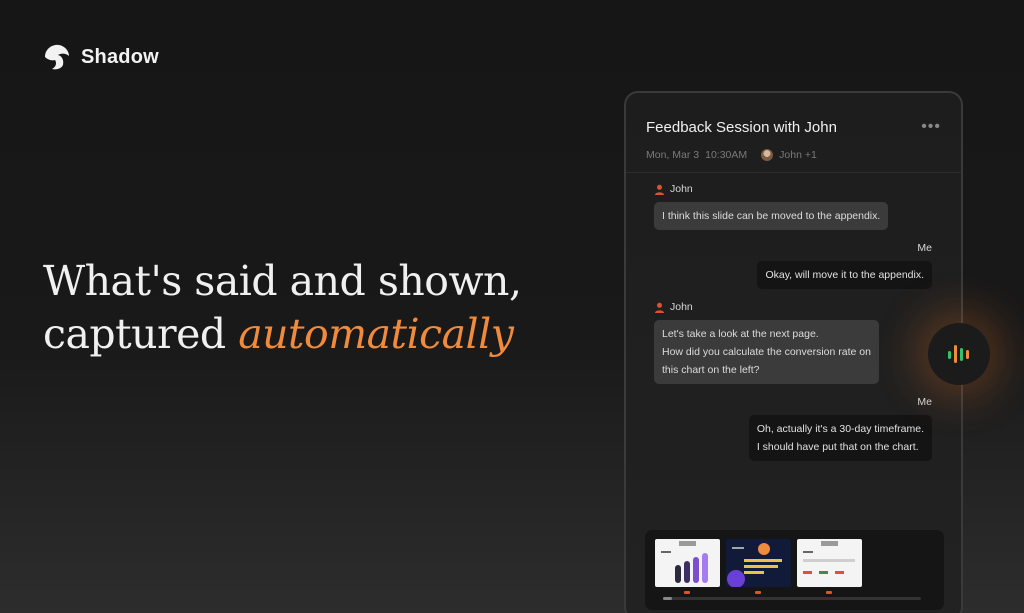 The height and width of the screenshot is (613, 1024). I want to click on scrollbar-thumb, so click(667, 598).